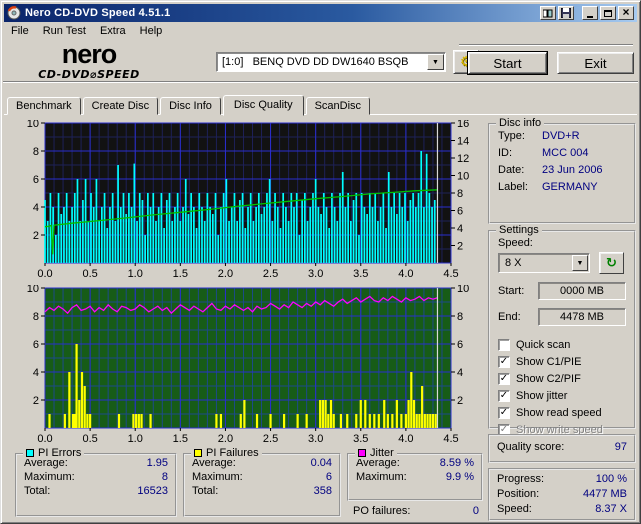  What do you see at coordinates (463, 159) in the screenshot?
I see `svg-text: 12` at bounding box center [463, 159].